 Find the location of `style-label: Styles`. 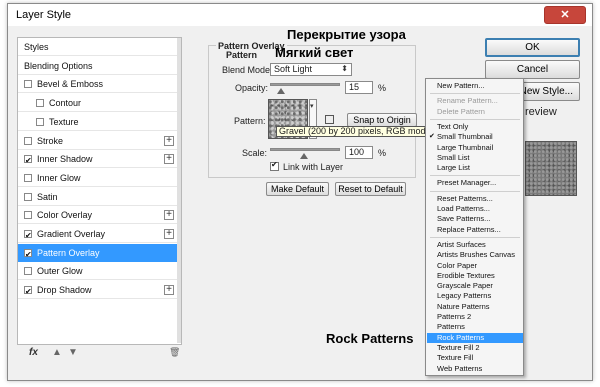

style-label: Styles is located at coordinates (36, 47).